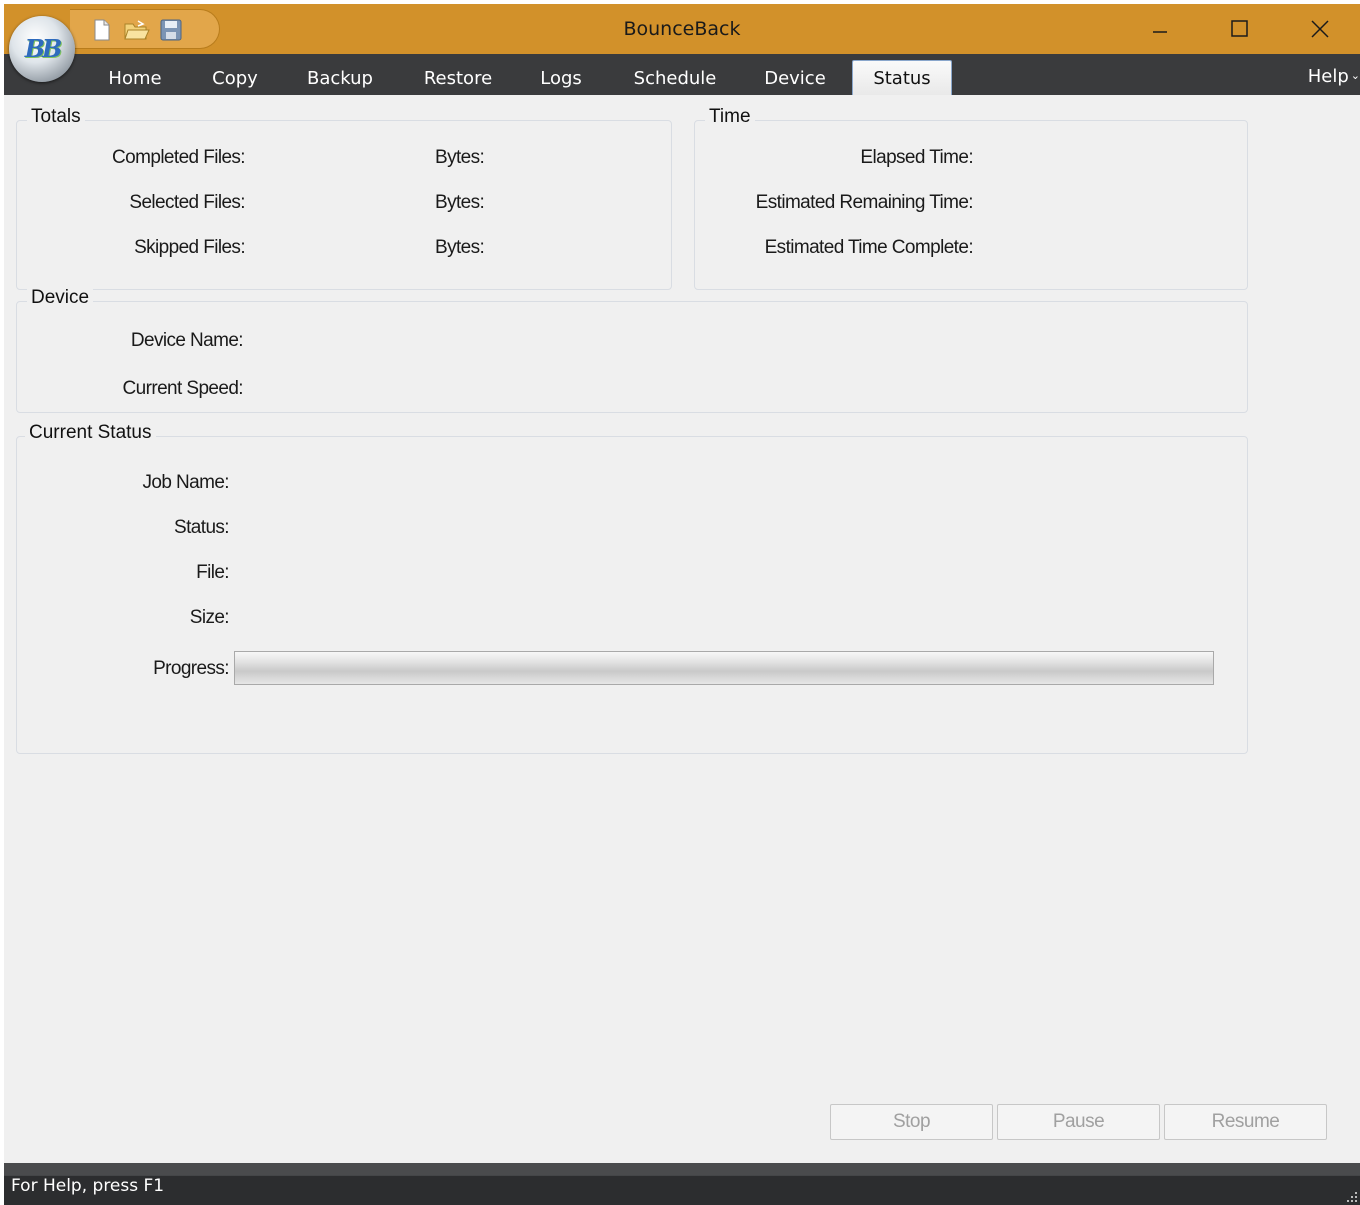  I want to click on status-label: Status:, so click(202, 527).